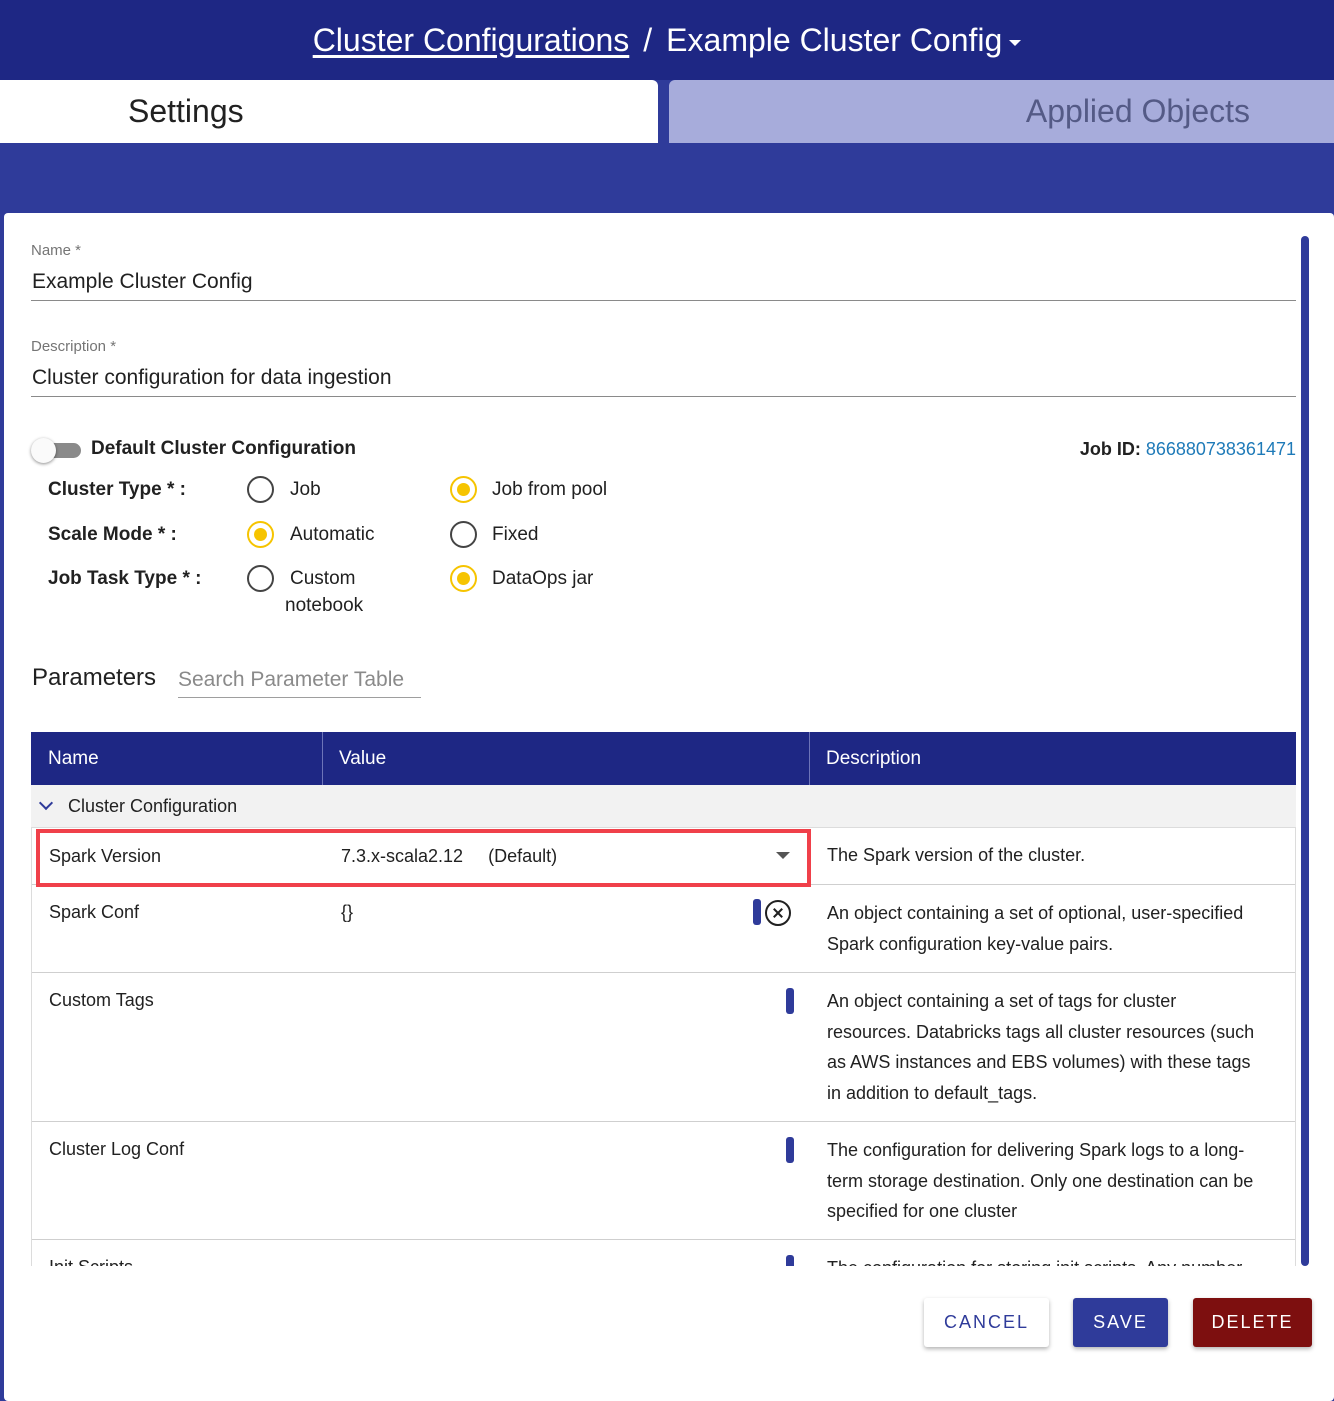  I want to click on vertical-scrollbar, so click(1305, 751).